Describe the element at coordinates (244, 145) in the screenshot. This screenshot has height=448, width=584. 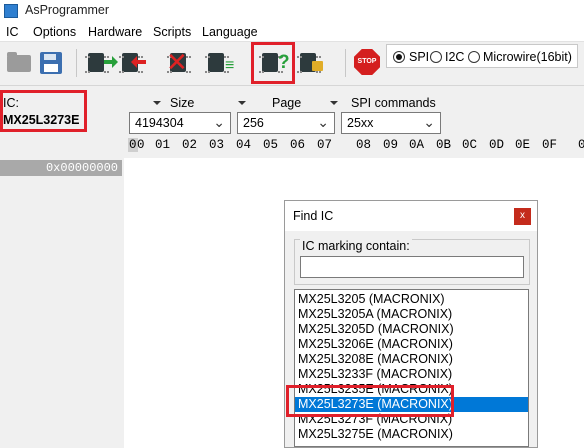
I see `hex-col: 04` at that location.